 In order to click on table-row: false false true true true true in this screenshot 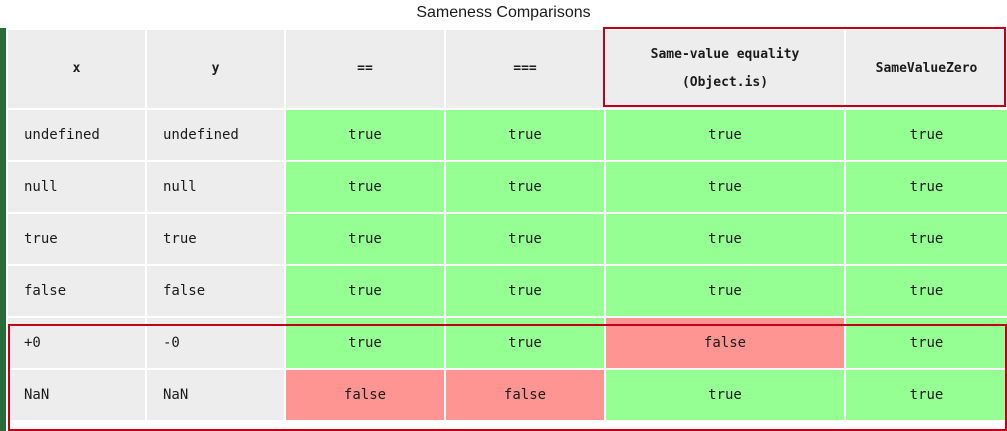, I will do `click(506, 291)`.